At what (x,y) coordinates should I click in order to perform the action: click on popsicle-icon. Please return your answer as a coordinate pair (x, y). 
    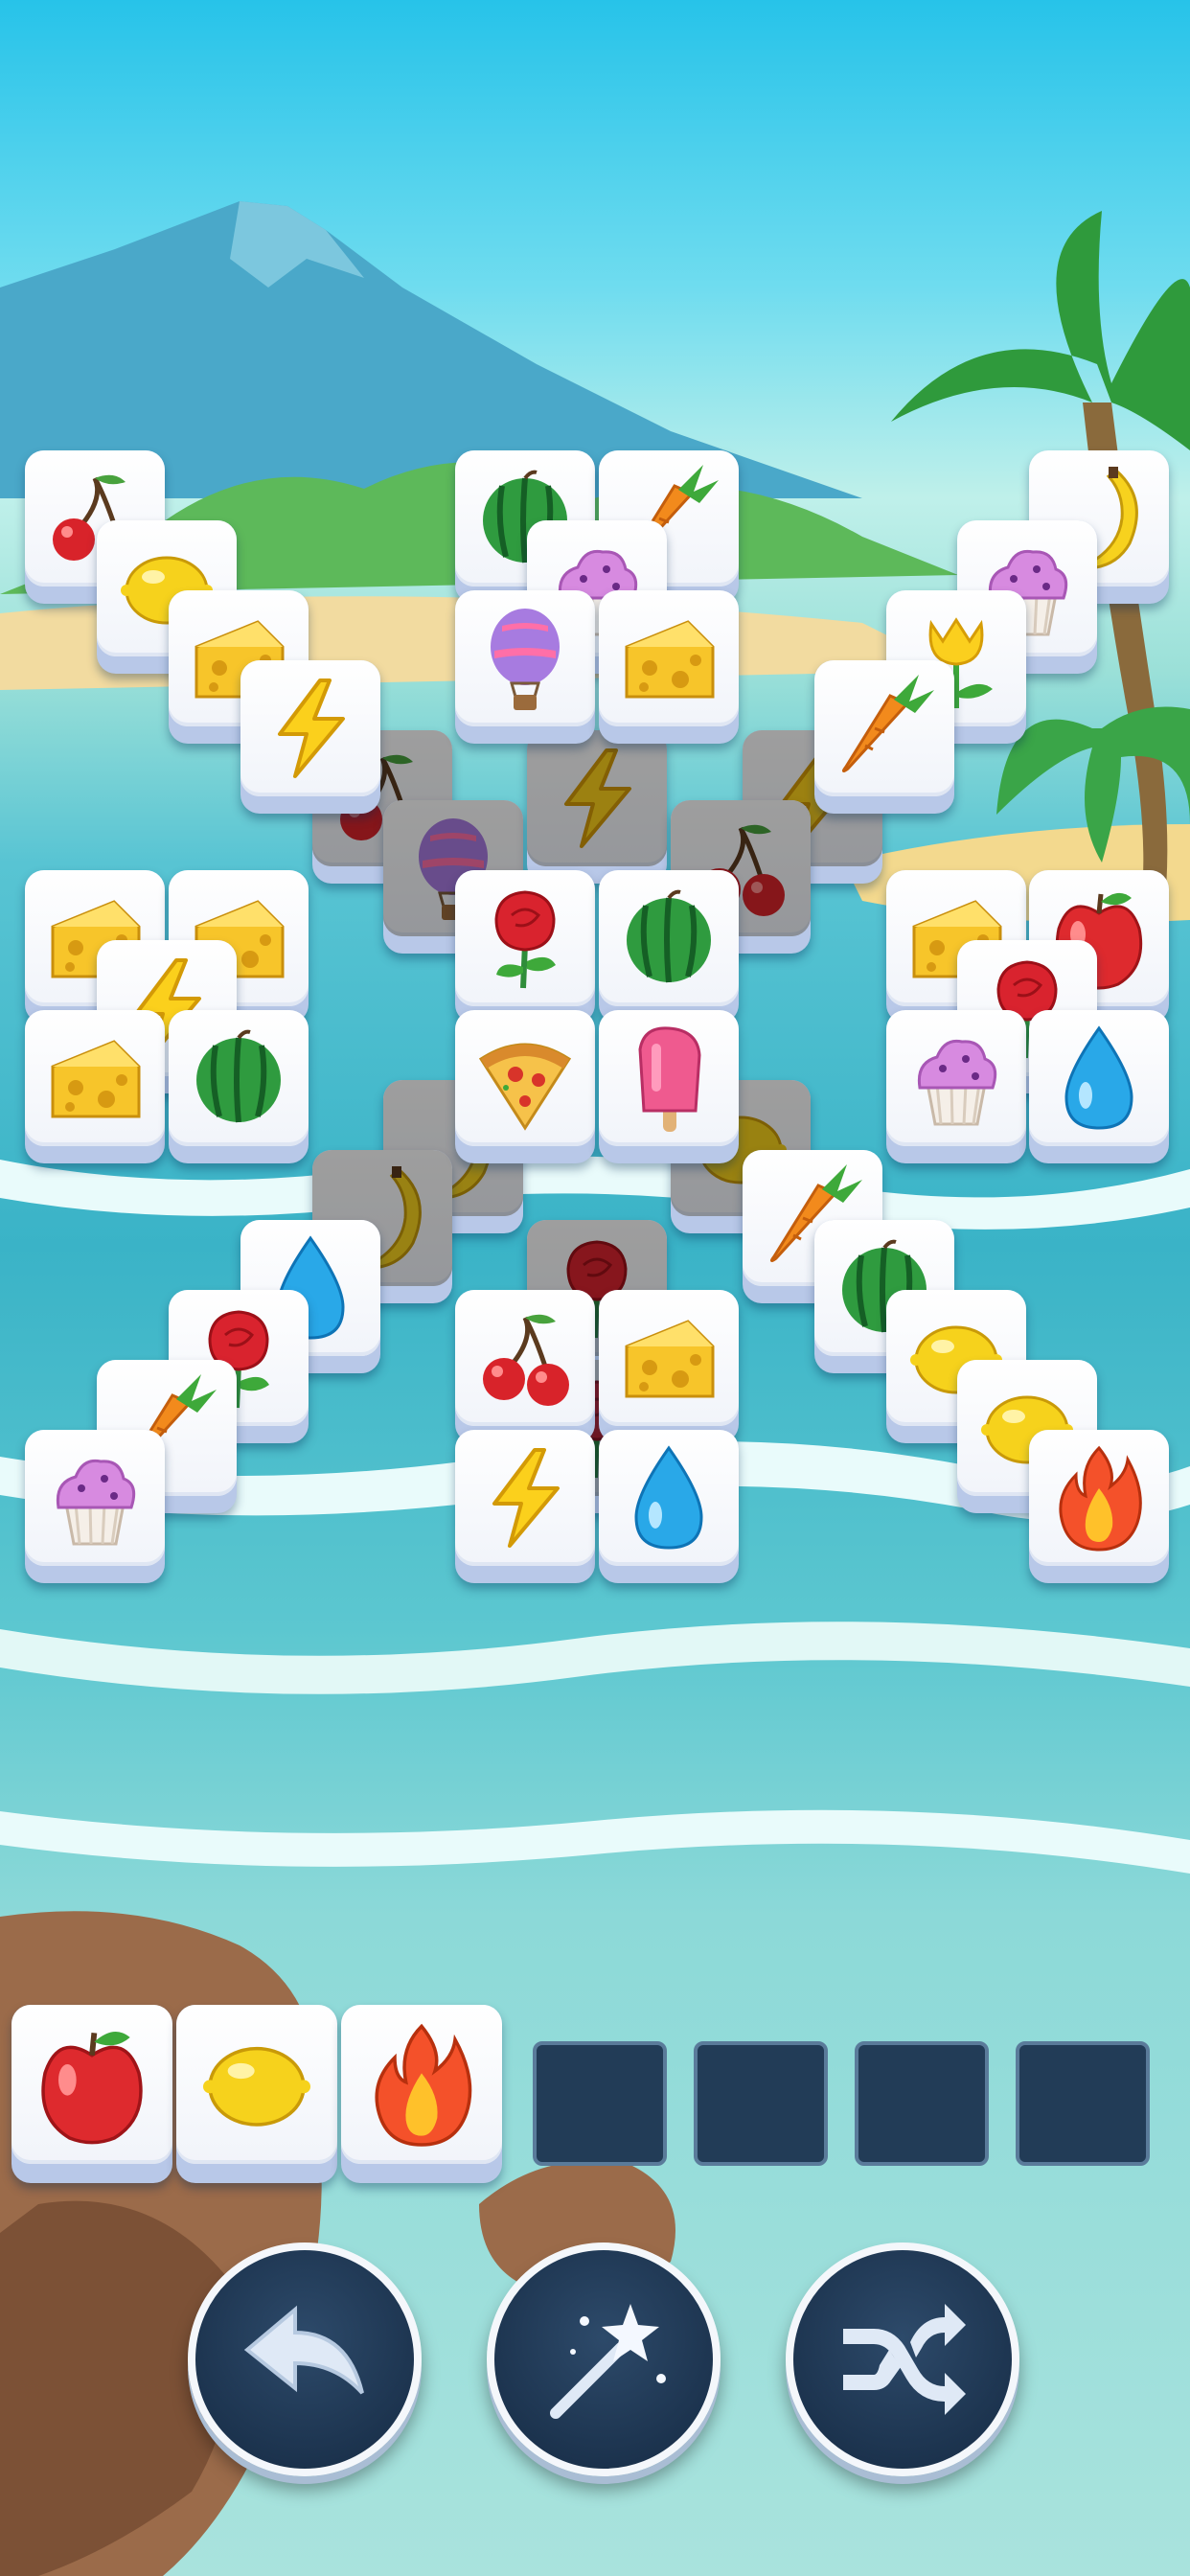
    Looking at the image, I should click on (669, 1079).